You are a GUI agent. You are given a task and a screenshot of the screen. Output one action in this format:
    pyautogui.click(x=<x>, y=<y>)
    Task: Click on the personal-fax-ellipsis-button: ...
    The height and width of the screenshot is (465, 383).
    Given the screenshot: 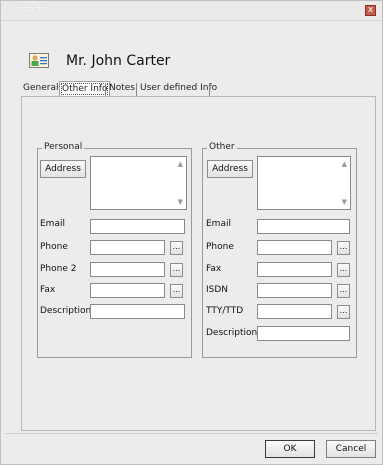 What is the action you would take?
    pyautogui.click(x=176, y=291)
    